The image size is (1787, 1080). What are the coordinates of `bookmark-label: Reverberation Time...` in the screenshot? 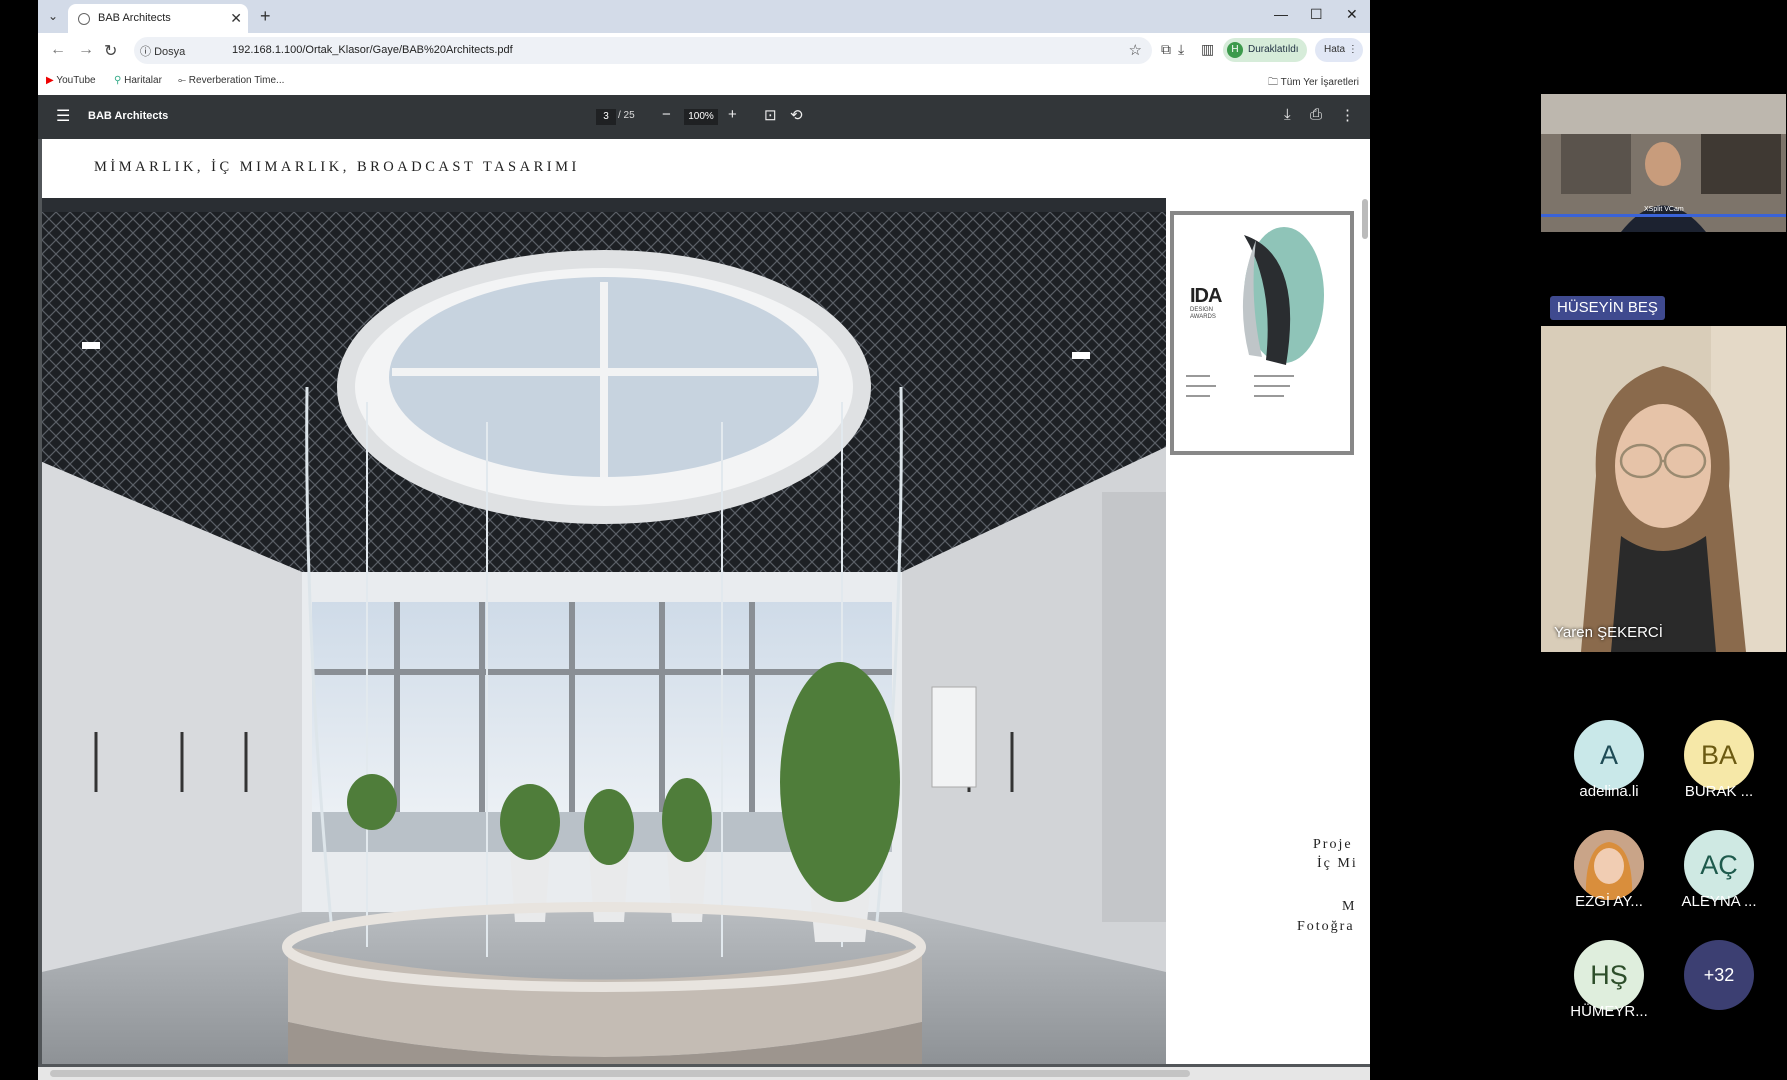 It's located at (236, 80).